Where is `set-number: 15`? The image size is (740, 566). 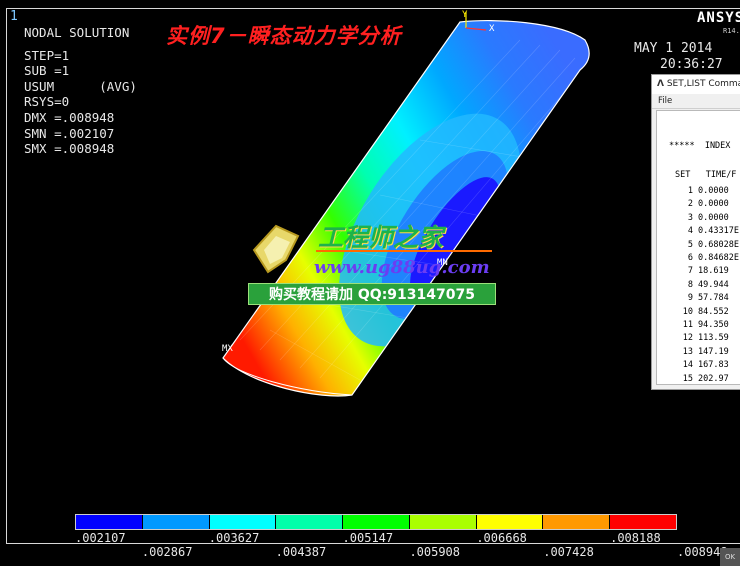 set-number: 15 is located at coordinates (687, 378).